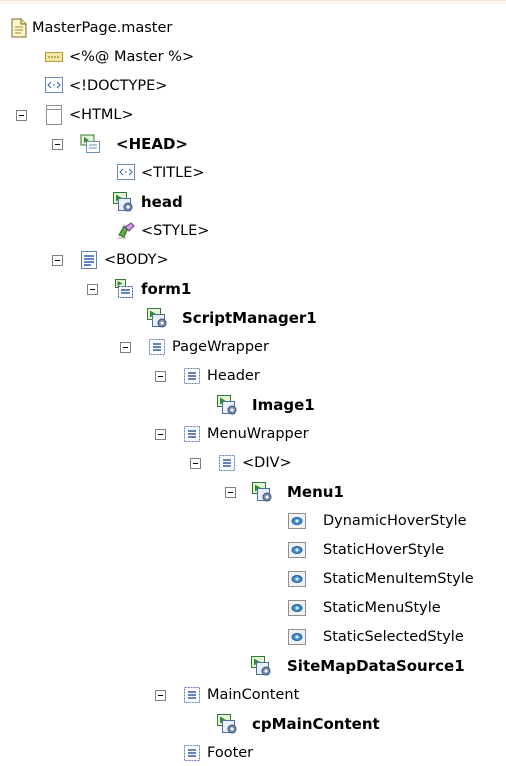 The width and height of the screenshot is (506, 766). I want to click on tree-node-label: cpMainContent, so click(316, 724).